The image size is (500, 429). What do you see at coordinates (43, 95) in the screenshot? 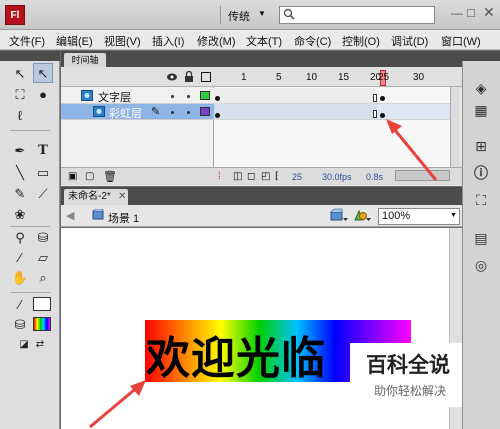
I see `3d-rotation-tool-icon: ●` at bounding box center [43, 95].